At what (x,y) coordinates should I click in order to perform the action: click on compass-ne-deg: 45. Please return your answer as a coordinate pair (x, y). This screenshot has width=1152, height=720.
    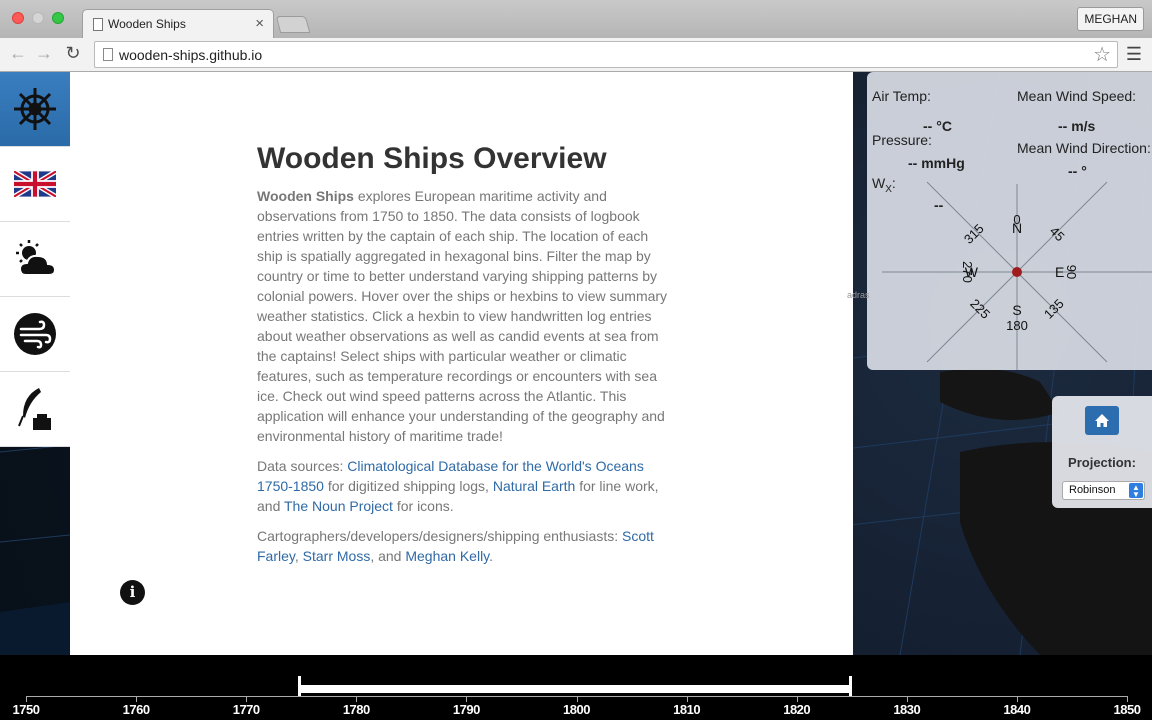
    Looking at the image, I should click on (1057, 233).